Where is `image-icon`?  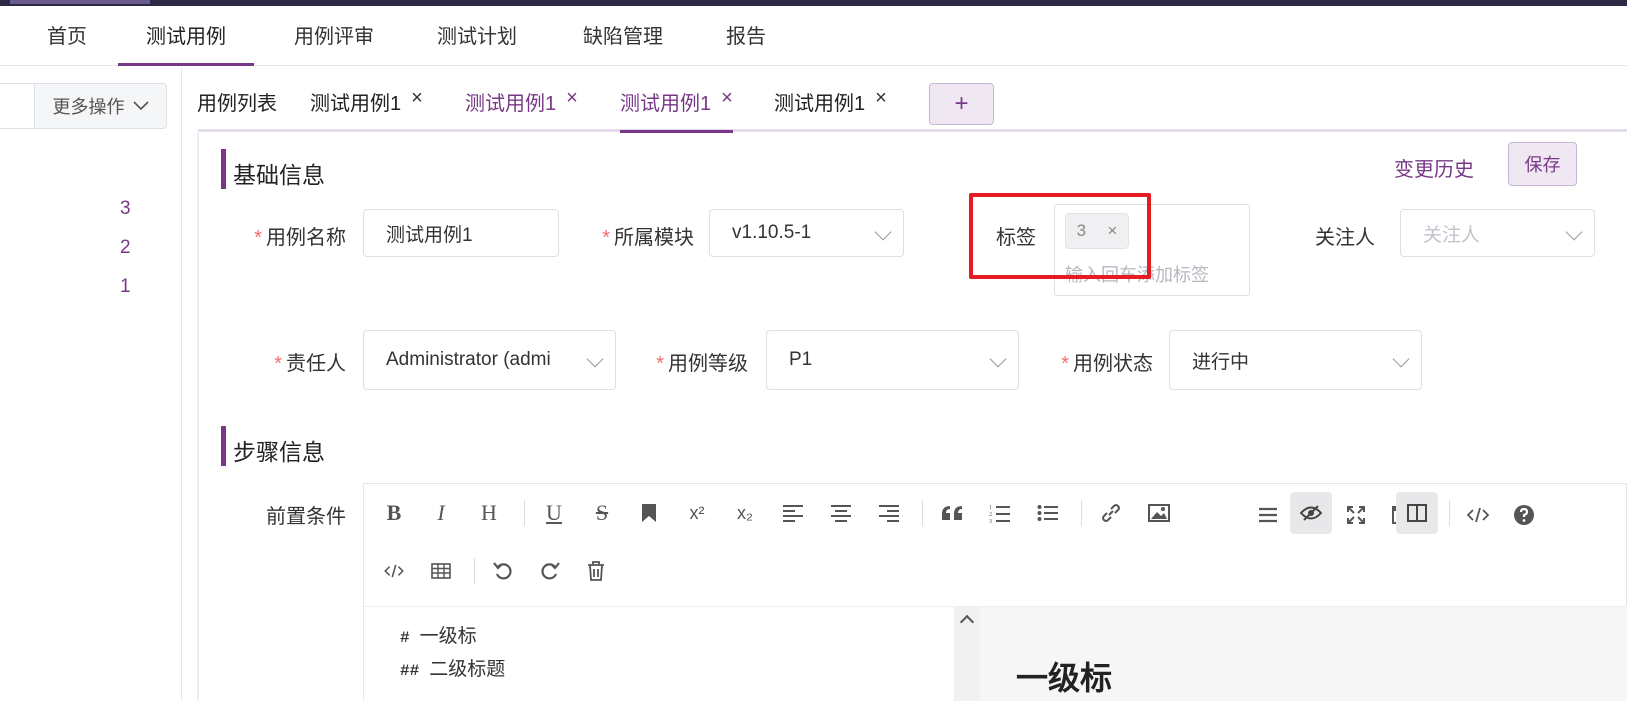
image-icon is located at coordinates (1159, 513).